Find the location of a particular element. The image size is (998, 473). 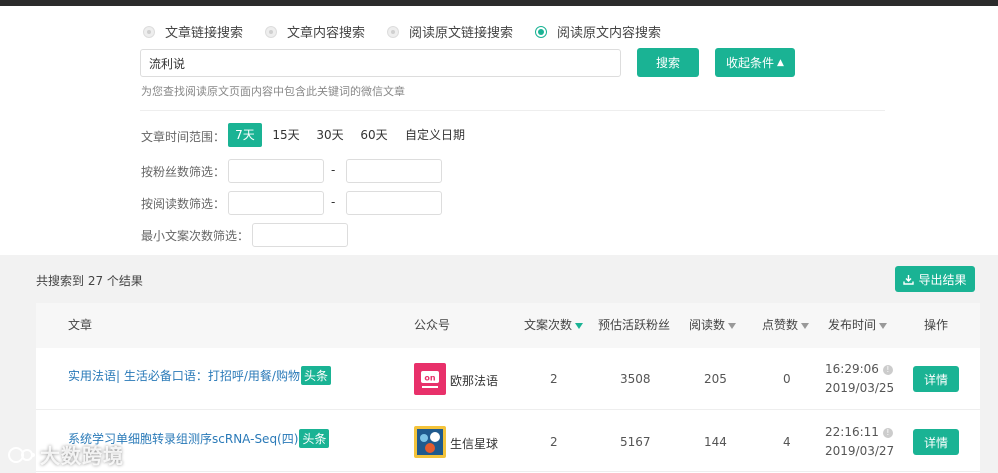

export-button: 导出结果 is located at coordinates (935, 279).